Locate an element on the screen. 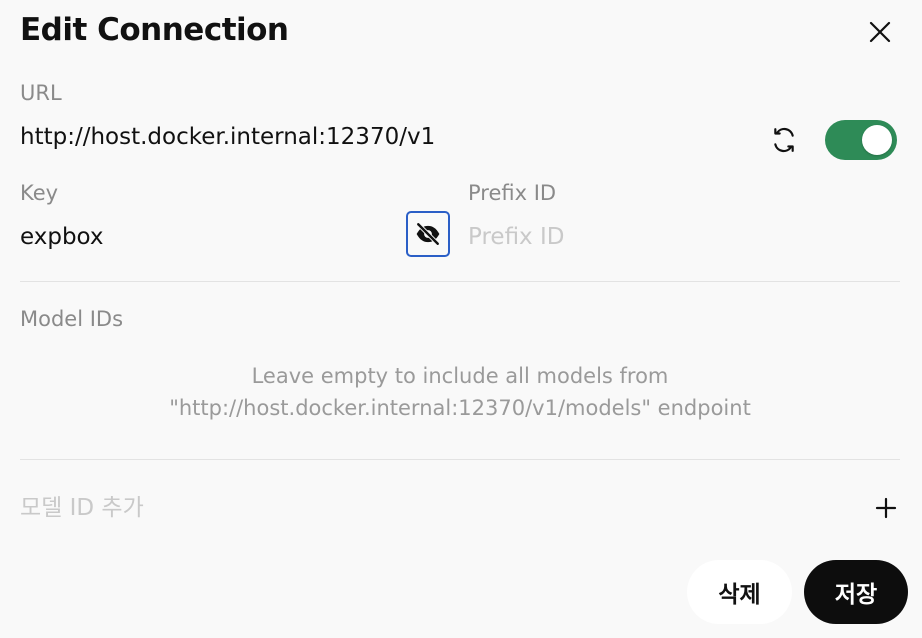  prefix-id-label: Prefix ID is located at coordinates (512, 193).